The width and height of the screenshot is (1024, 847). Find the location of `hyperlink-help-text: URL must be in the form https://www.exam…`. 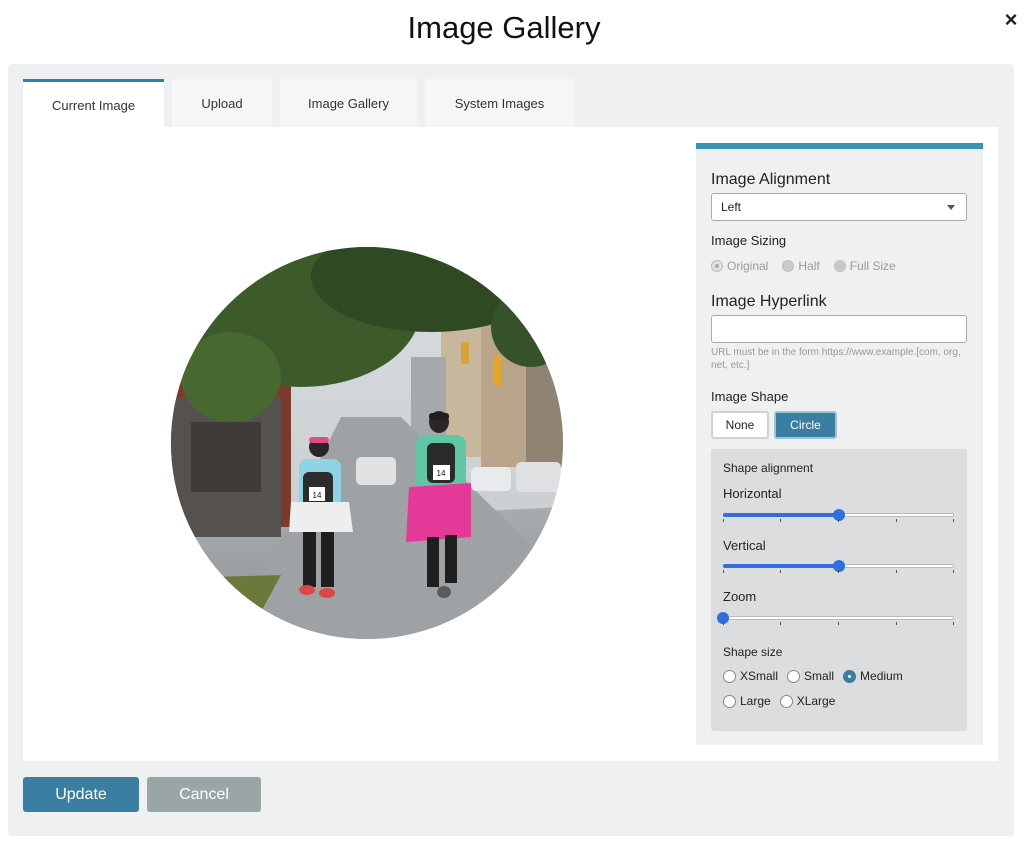

hyperlink-help-text: URL must be in the form https://www.exam… is located at coordinates (836, 359).